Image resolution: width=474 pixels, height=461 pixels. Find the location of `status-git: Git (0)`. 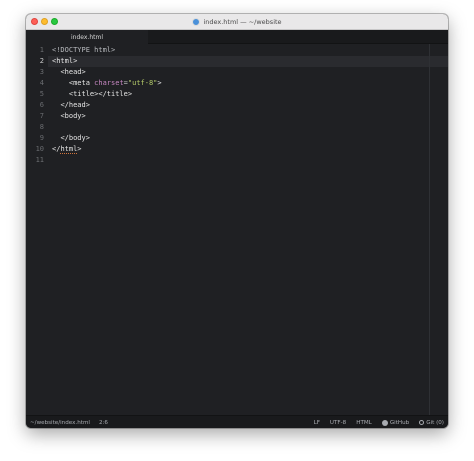

status-git: Git (0) is located at coordinates (431, 423).